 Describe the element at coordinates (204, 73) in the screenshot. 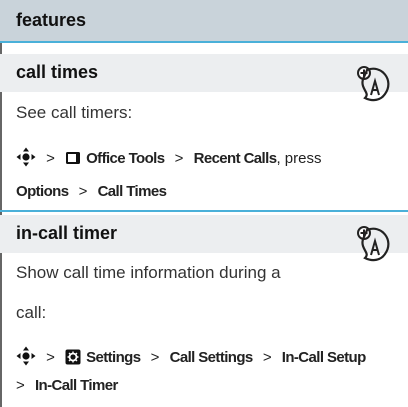

I see `section-call-times-header: call times` at that location.